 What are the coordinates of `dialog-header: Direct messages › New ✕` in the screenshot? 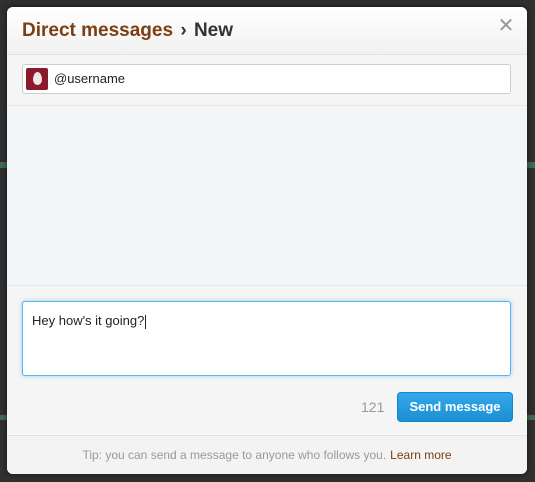 It's located at (267, 31).